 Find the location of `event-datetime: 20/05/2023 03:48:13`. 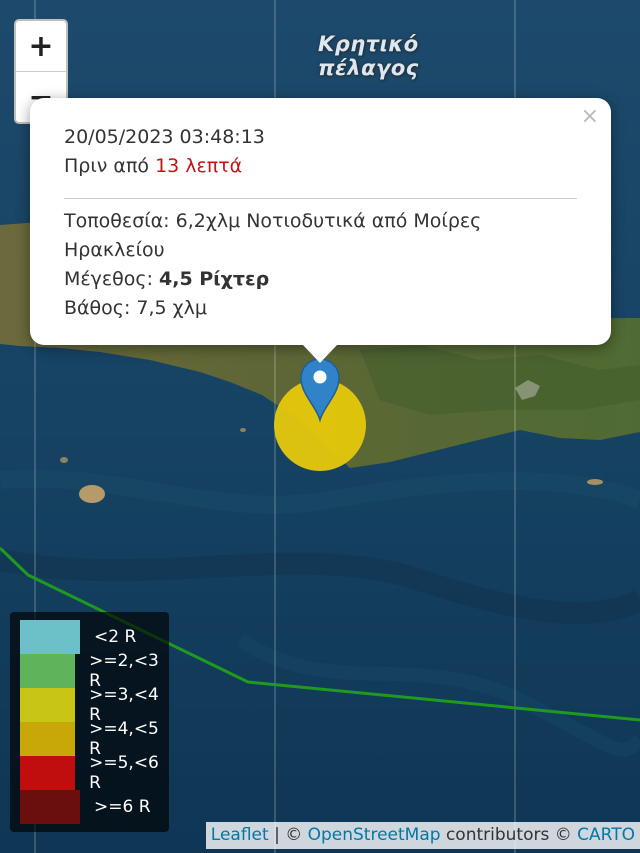

event-datetime: 20/05/2023 03:48:13 is located at coordinates (164, 137).